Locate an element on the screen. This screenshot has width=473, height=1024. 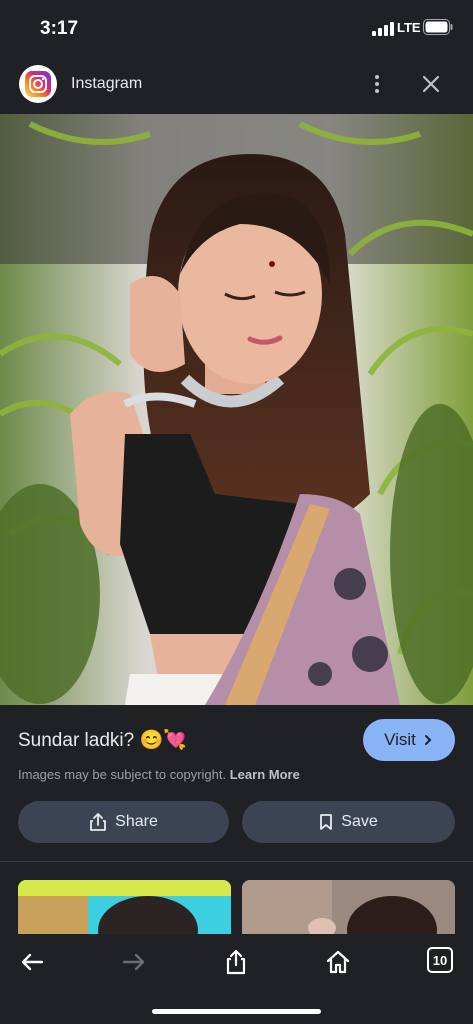
home-indicator is located at coordinates (236, 1011).